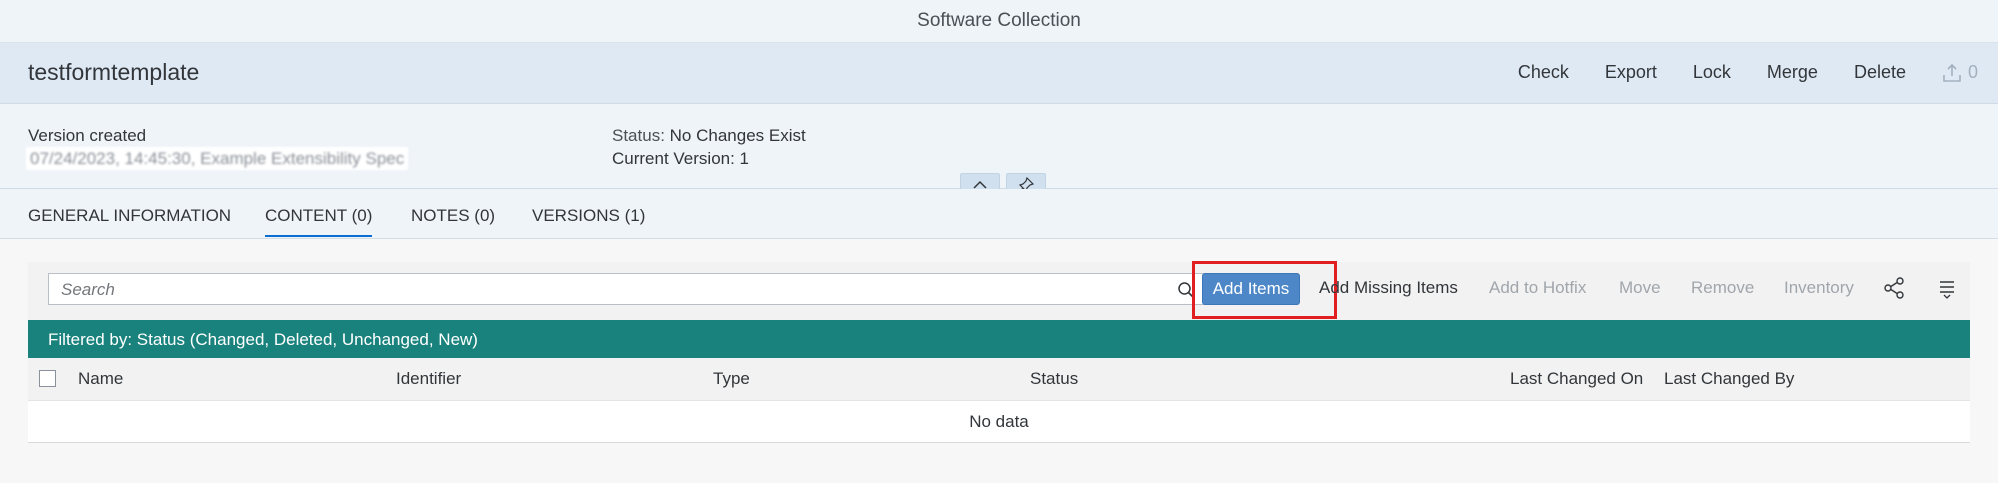  What do you see at coordinates (1054, 379) in the screenshot?
I see `column-status: Status` at bounding box center [1054, 379].